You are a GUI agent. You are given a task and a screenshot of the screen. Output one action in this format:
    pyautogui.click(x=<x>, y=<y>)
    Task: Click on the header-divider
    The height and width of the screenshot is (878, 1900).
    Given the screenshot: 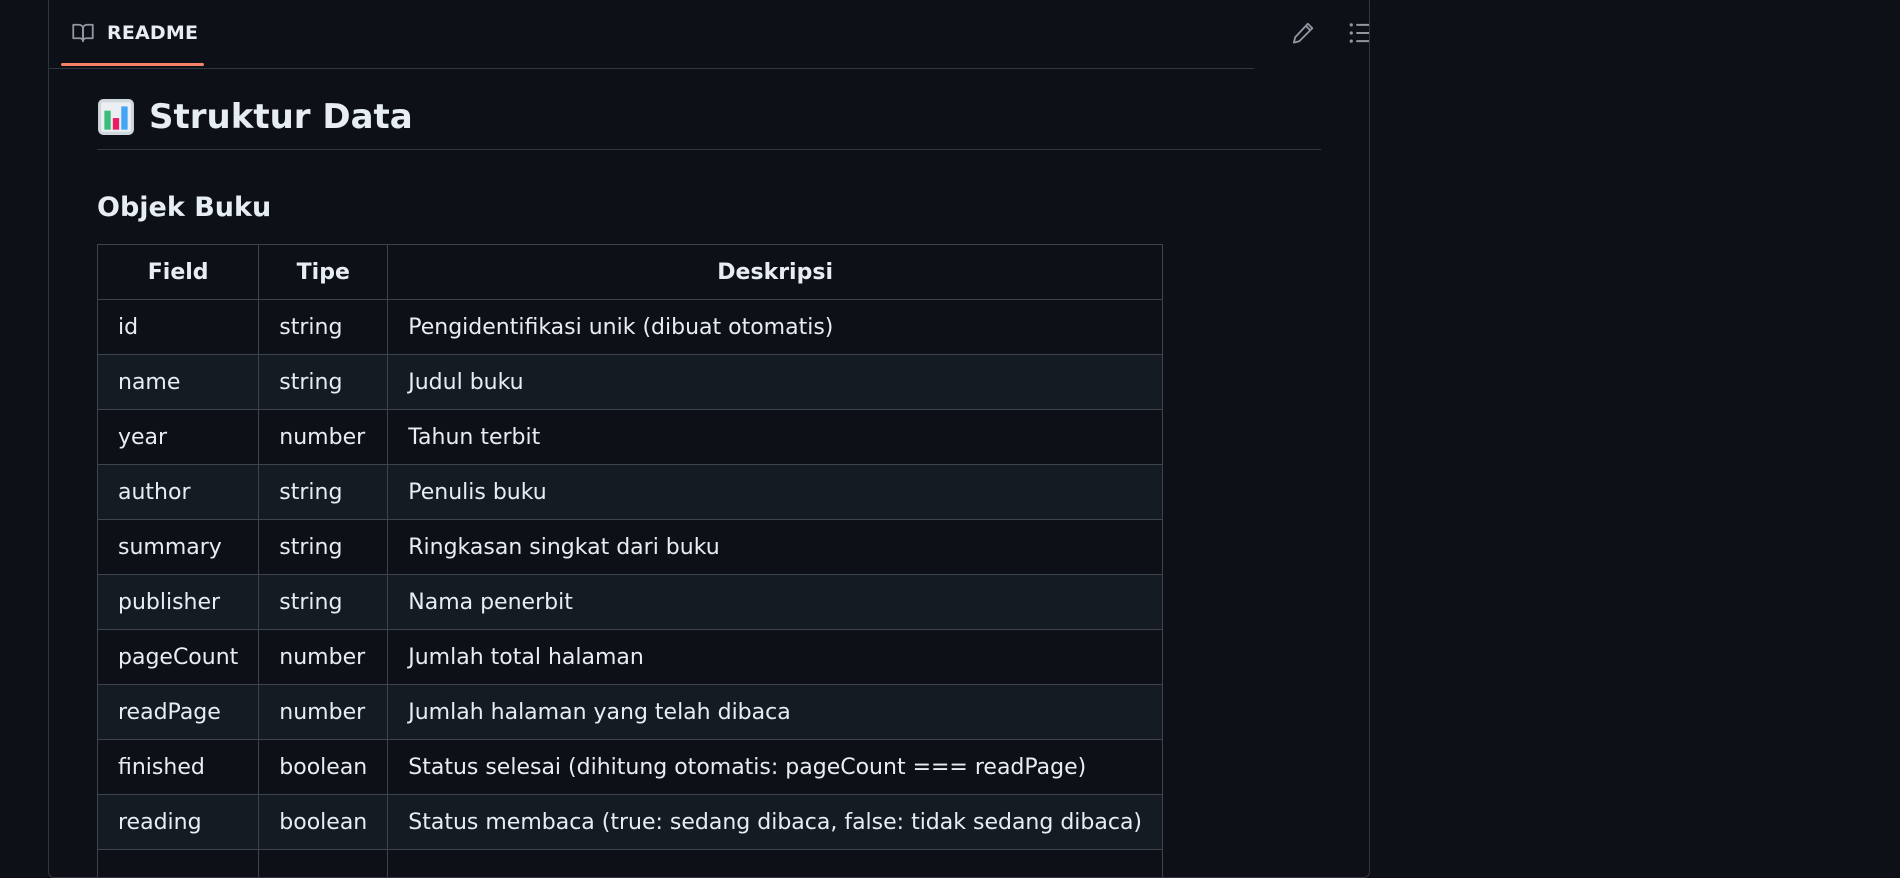 What is the action you would take?
    pyautogui.click(x=651, y=68)
    